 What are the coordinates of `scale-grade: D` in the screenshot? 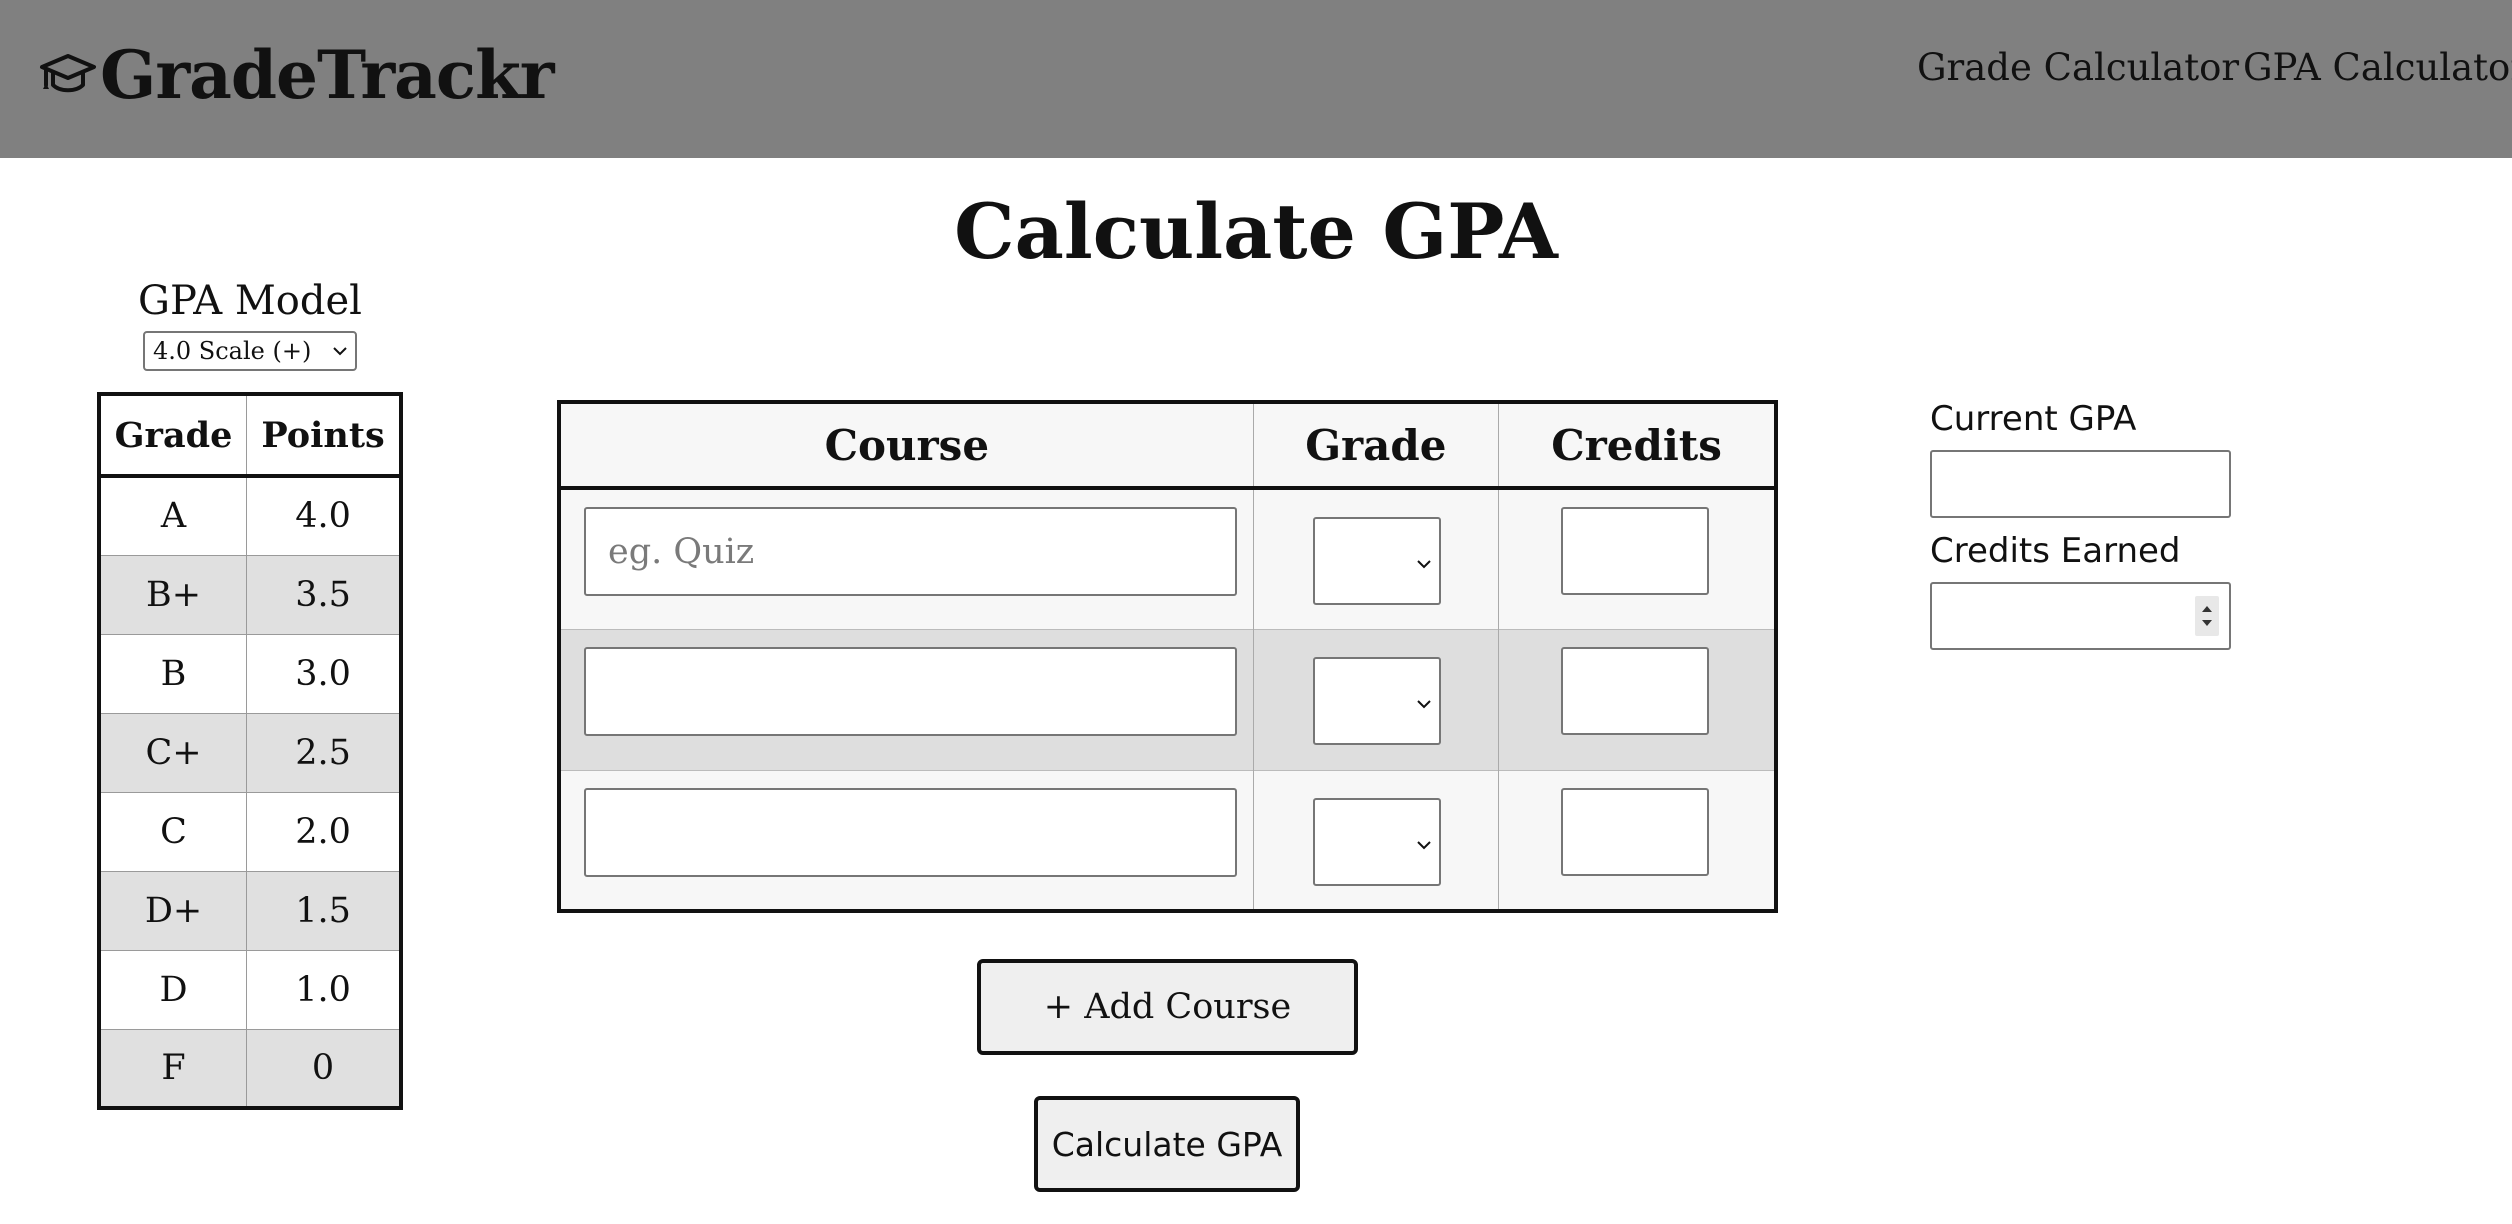 It's located at (173, 989).